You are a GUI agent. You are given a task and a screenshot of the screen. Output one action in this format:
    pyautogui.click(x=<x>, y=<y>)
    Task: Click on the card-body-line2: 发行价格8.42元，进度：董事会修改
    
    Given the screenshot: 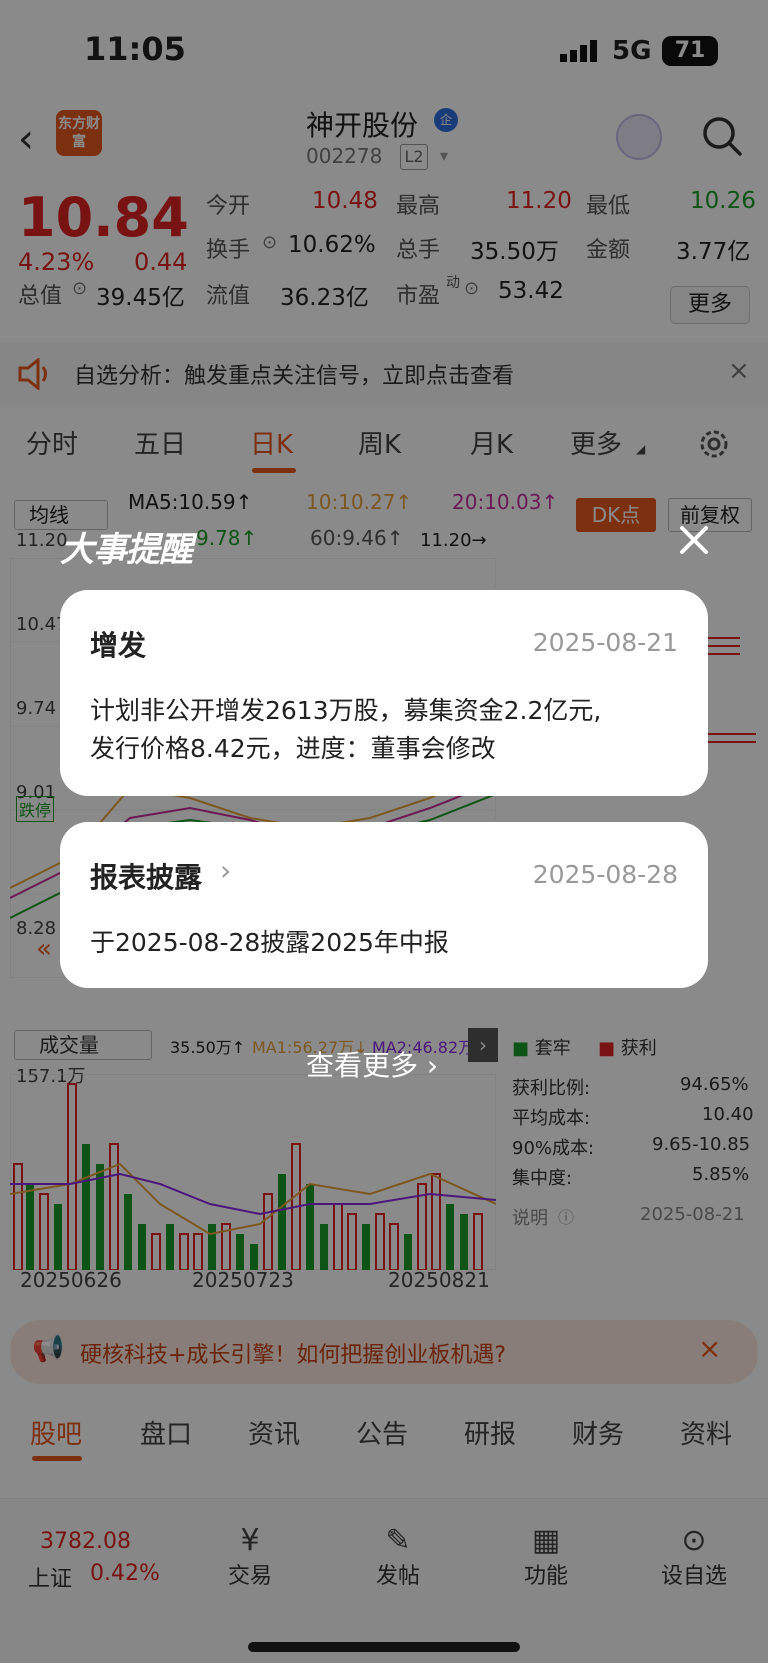 What is the action you would take?
    pyautogui.click(x=293, y=748)
    